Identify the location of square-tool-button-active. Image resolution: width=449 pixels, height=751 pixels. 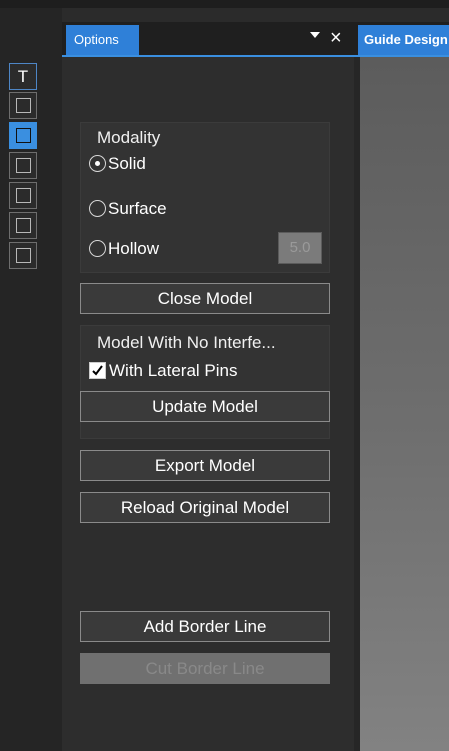
(23, 135).